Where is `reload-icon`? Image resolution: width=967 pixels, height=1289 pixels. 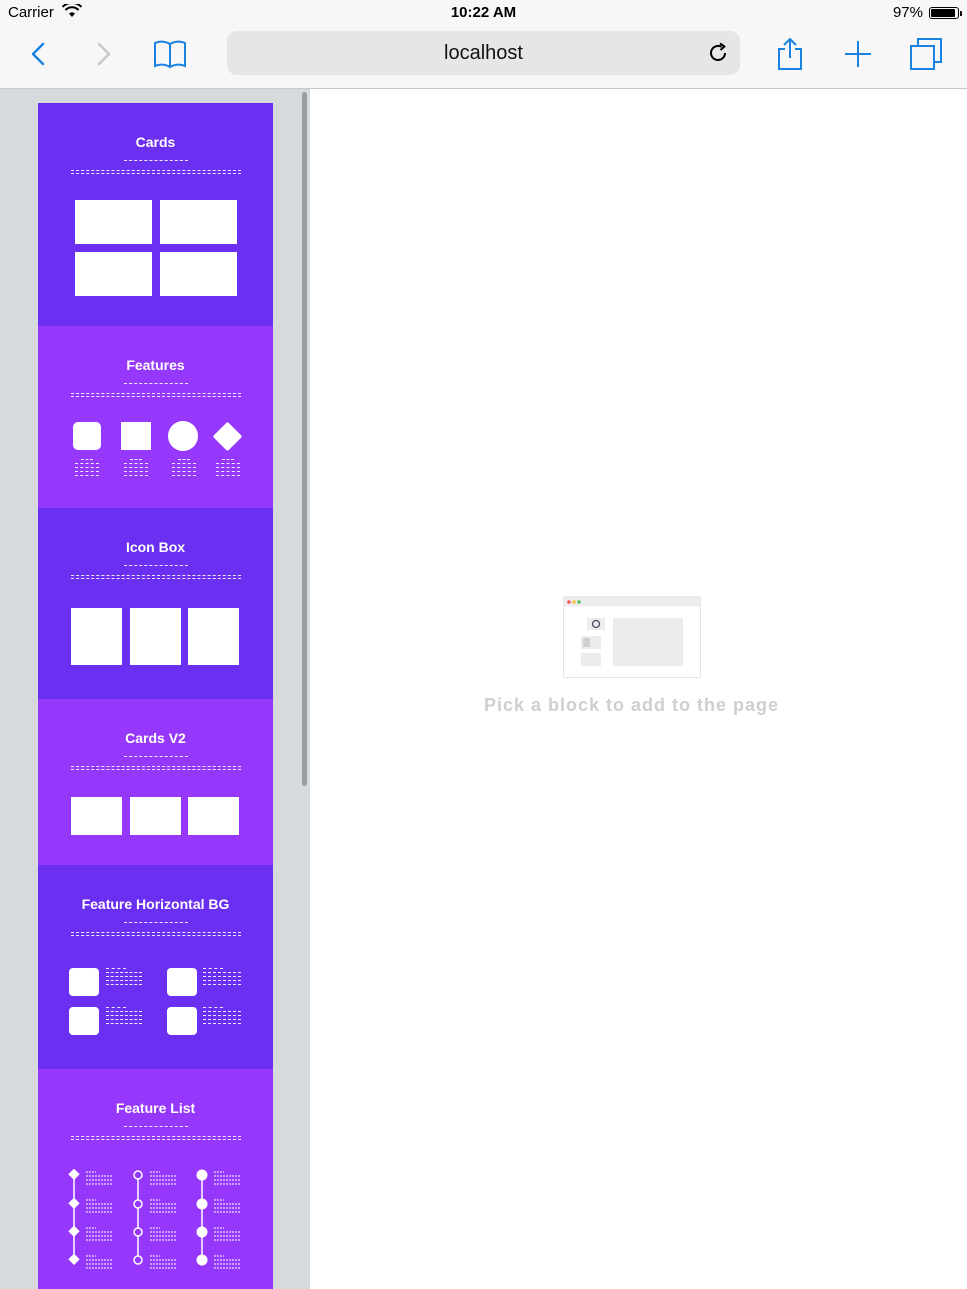 reload-icon is located at coordinates (718, 53).